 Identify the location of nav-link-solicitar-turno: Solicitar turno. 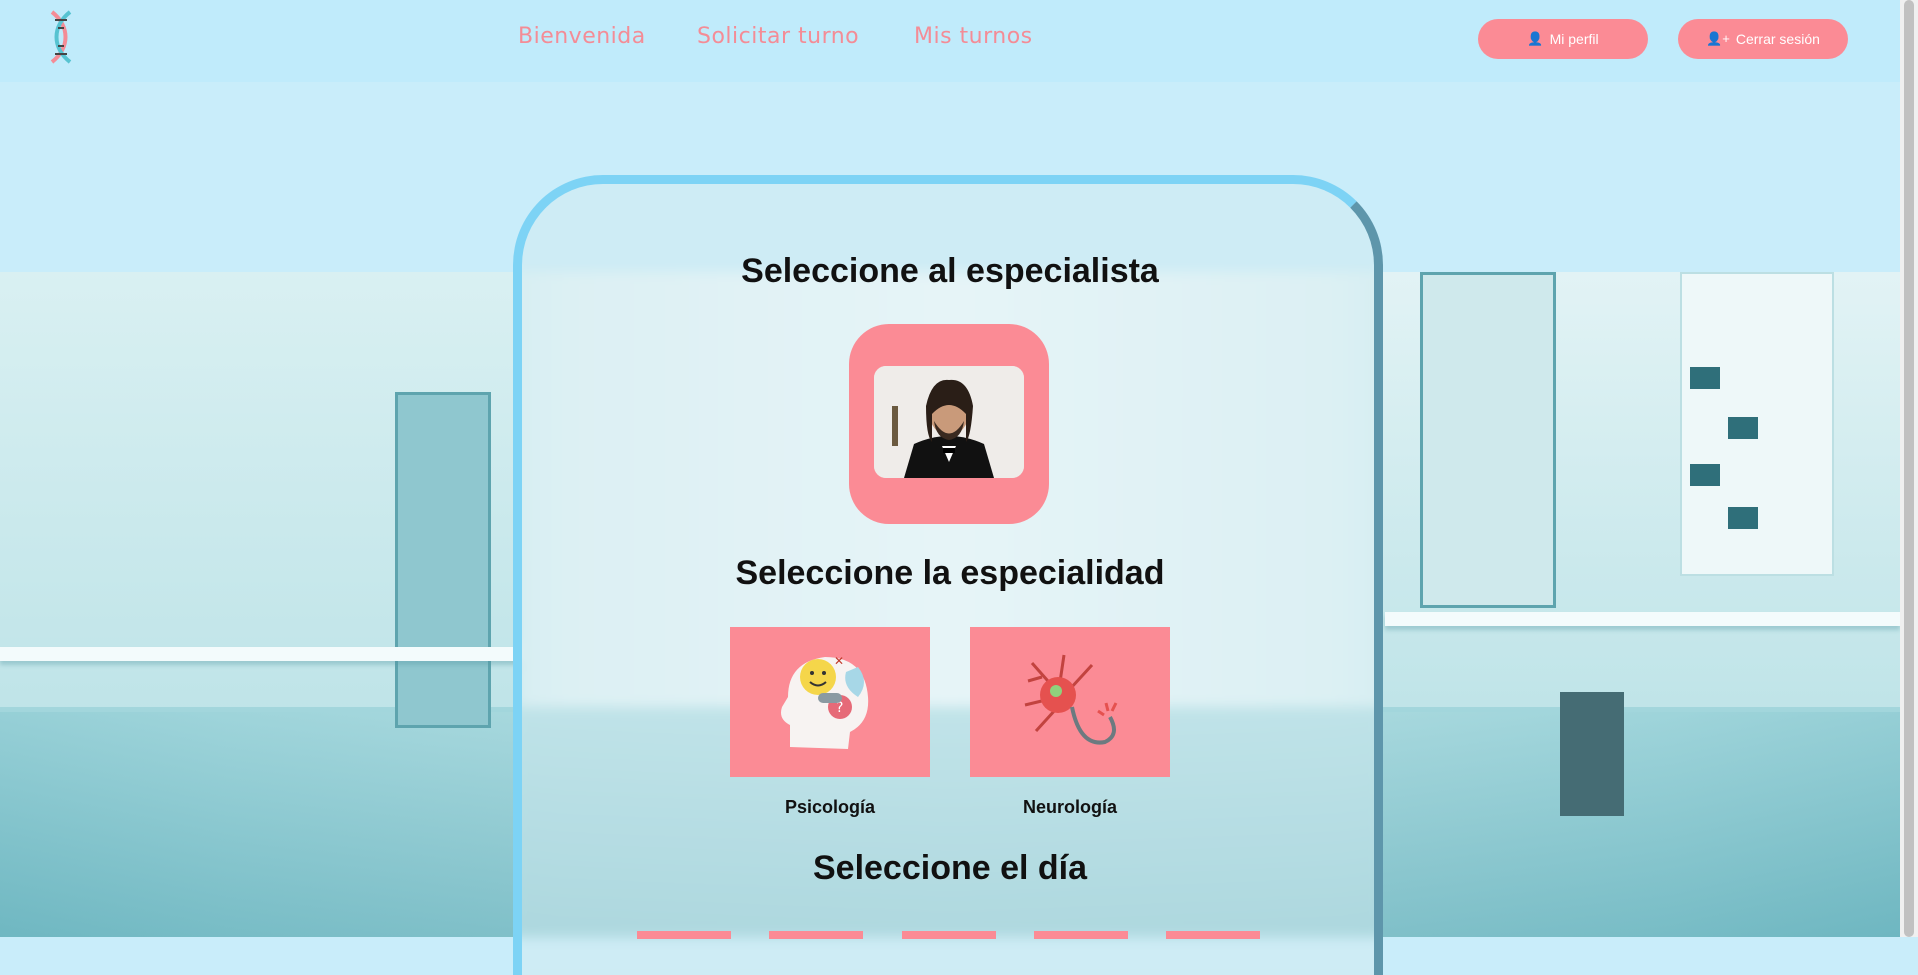
(778, 36).